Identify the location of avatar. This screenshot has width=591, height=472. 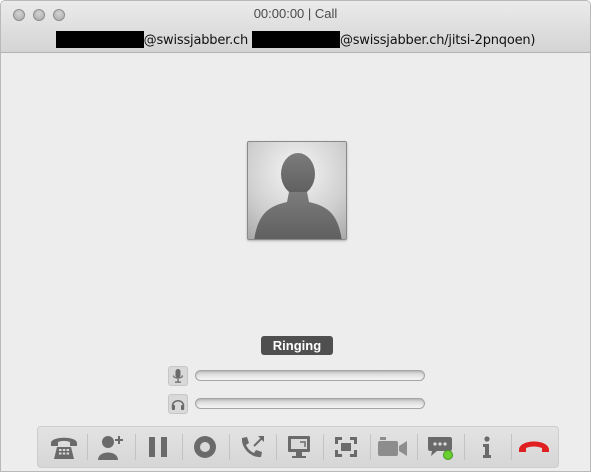
(297, 190).